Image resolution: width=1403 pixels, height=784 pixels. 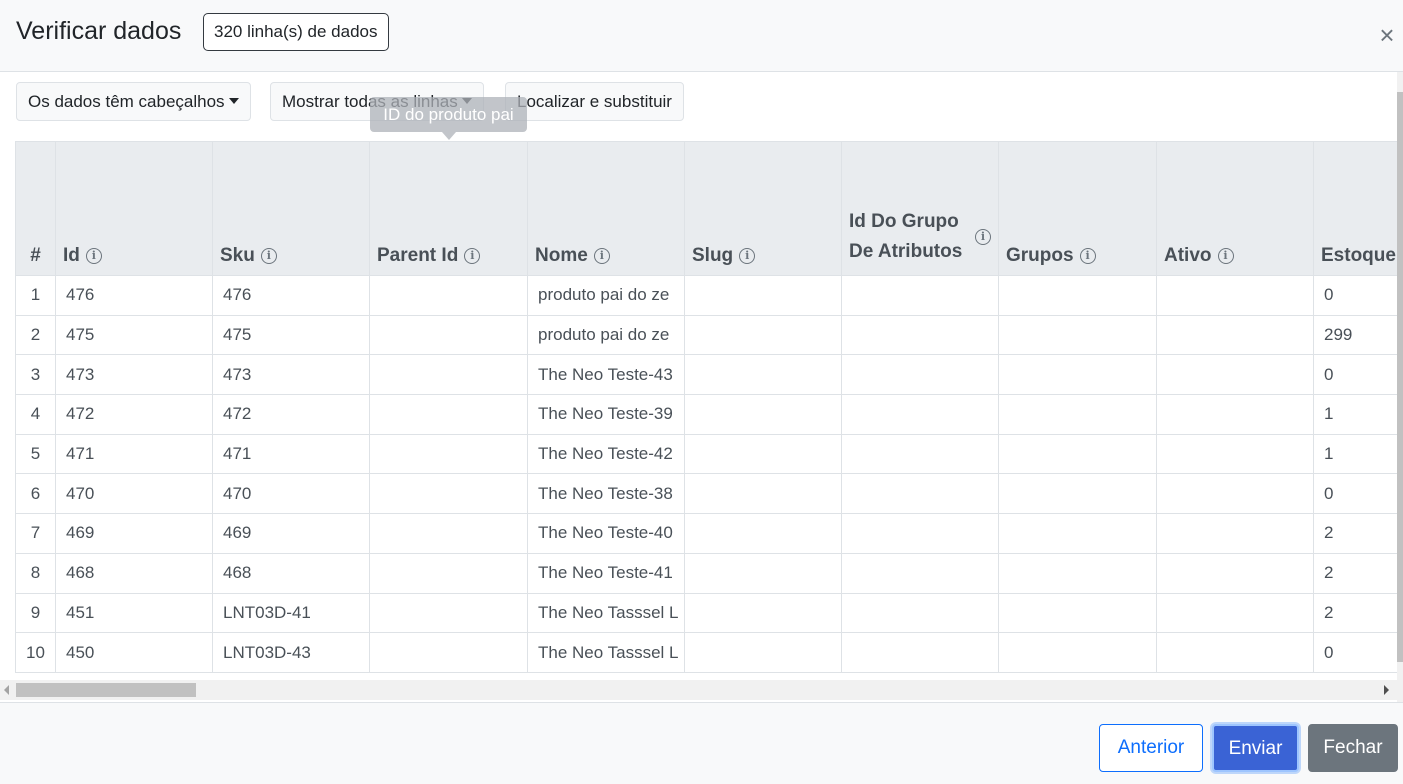 What do you see at coordinates (1400, 377) in the screenshot?
I see `vertical-scroll-thumb` at bounding box center [1400, 377].